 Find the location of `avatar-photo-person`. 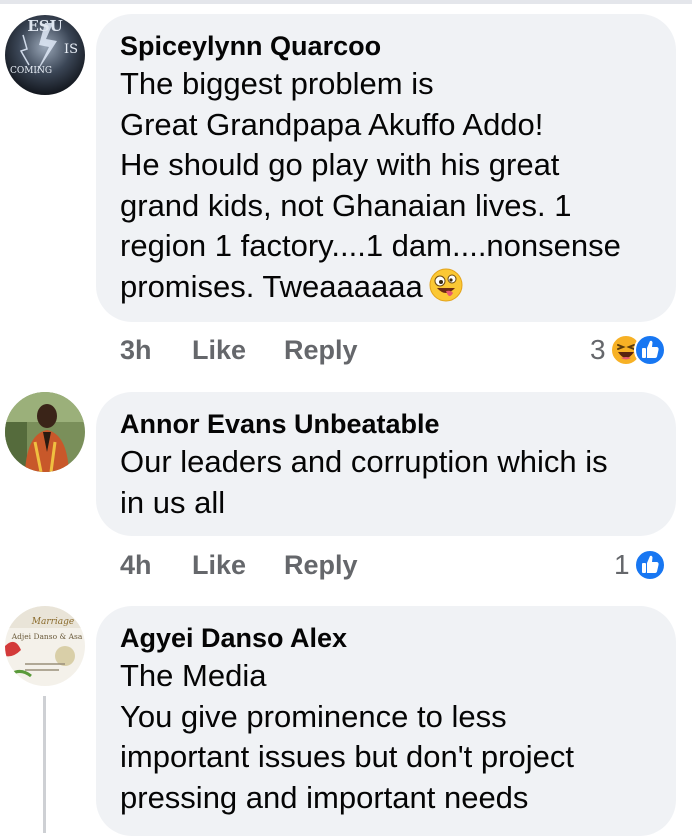

avatar-photo-person is located at coordinates (45, 432).